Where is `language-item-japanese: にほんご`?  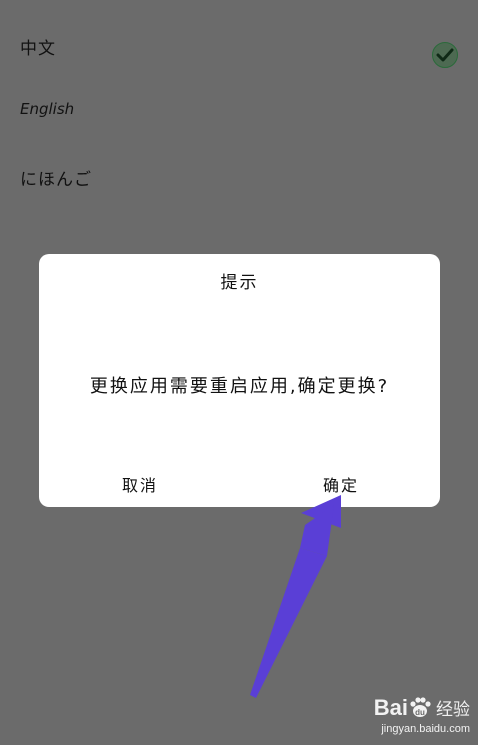 language-item-japanese: にほんご is located at coordinates (239, 175).